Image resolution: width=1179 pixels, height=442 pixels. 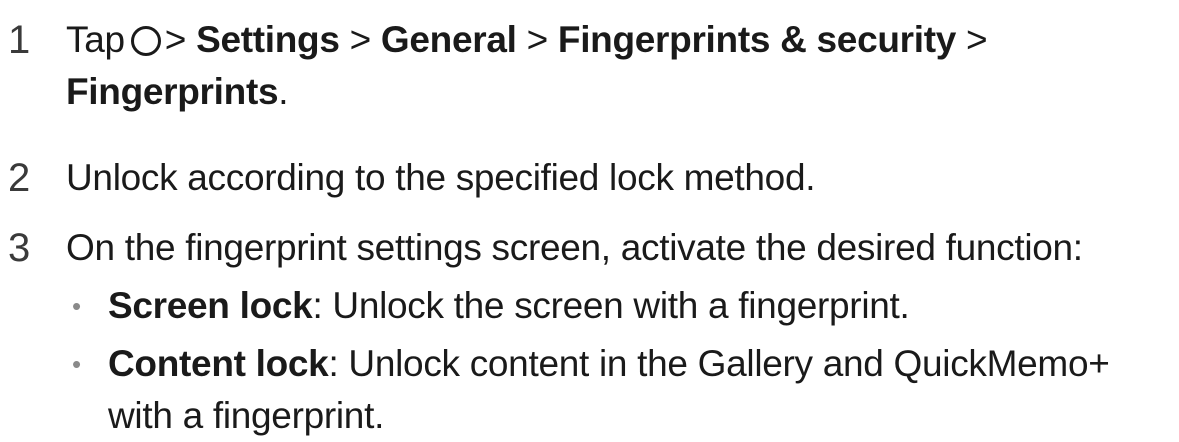 I want to click on option-name: Content lock, so click(x=218, y=363).